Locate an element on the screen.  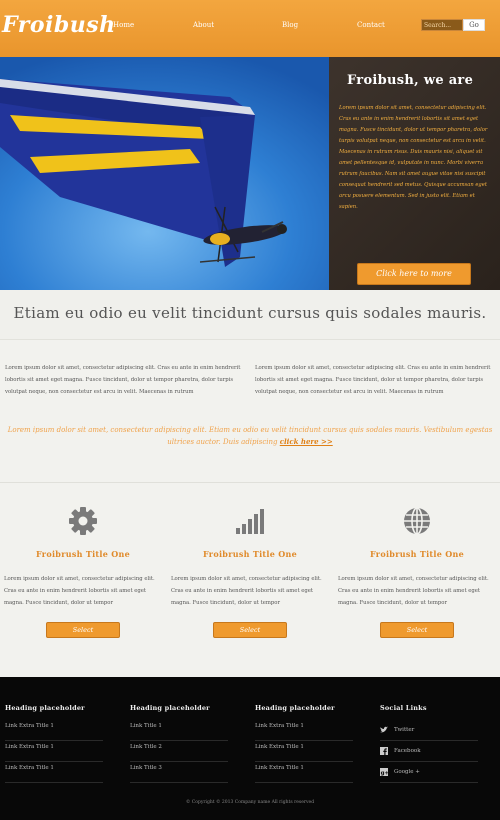
nav-about: About is located at coordinates (203, 25).